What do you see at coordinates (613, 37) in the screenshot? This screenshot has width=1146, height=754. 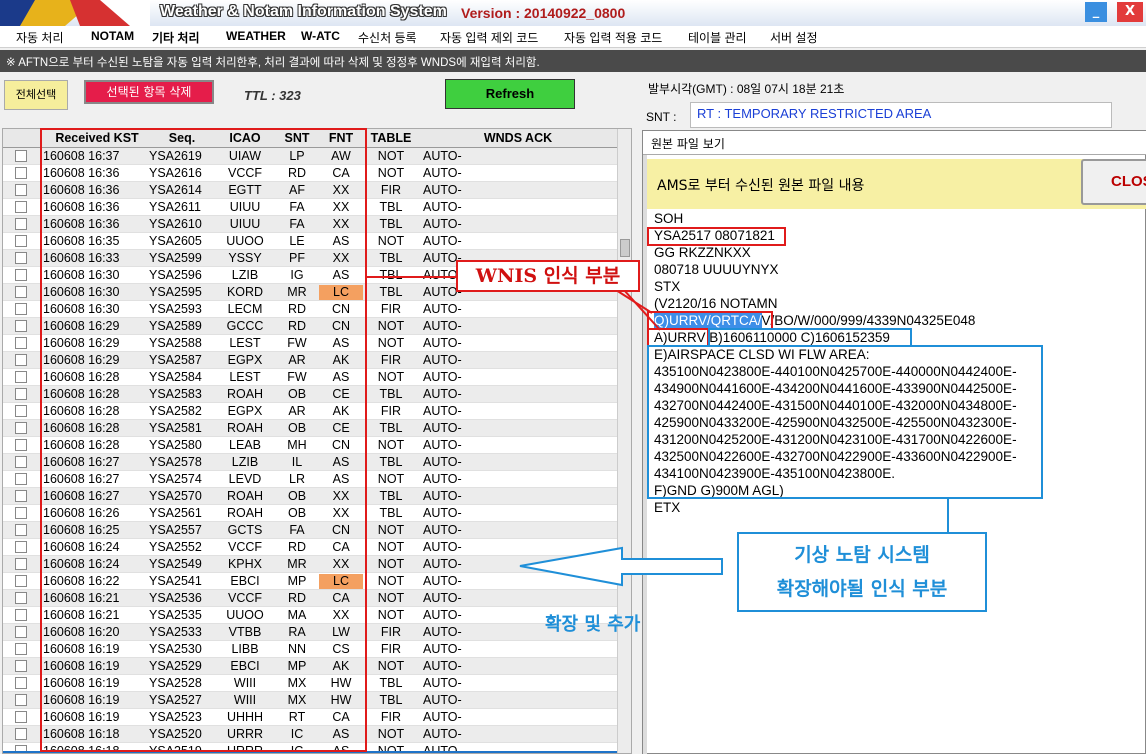 I see `menu-auto-apply-code: 자동 입력 적용 코드` at bounding box center [613, 37].